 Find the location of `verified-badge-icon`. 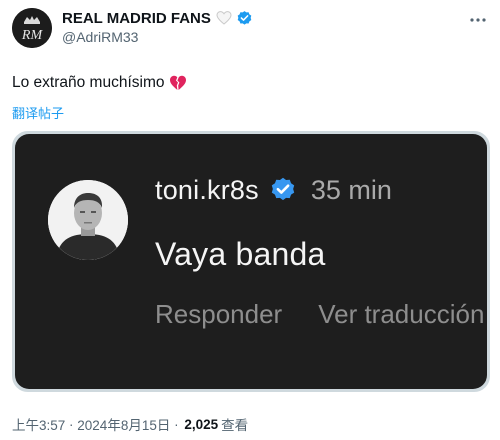

verified-badge-icon is located at coordinates (244, 18).